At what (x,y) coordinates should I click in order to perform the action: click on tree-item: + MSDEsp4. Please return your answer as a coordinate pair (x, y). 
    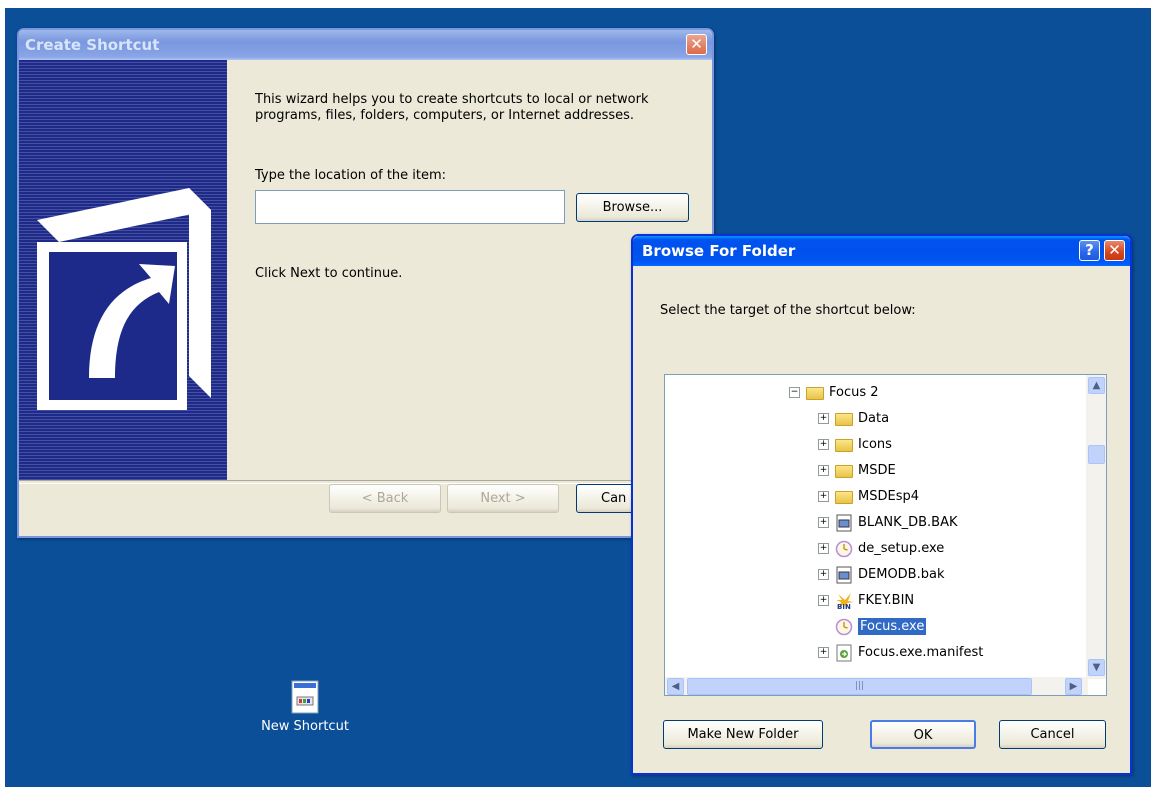
    Looking at the image, I should click on (868, 496).